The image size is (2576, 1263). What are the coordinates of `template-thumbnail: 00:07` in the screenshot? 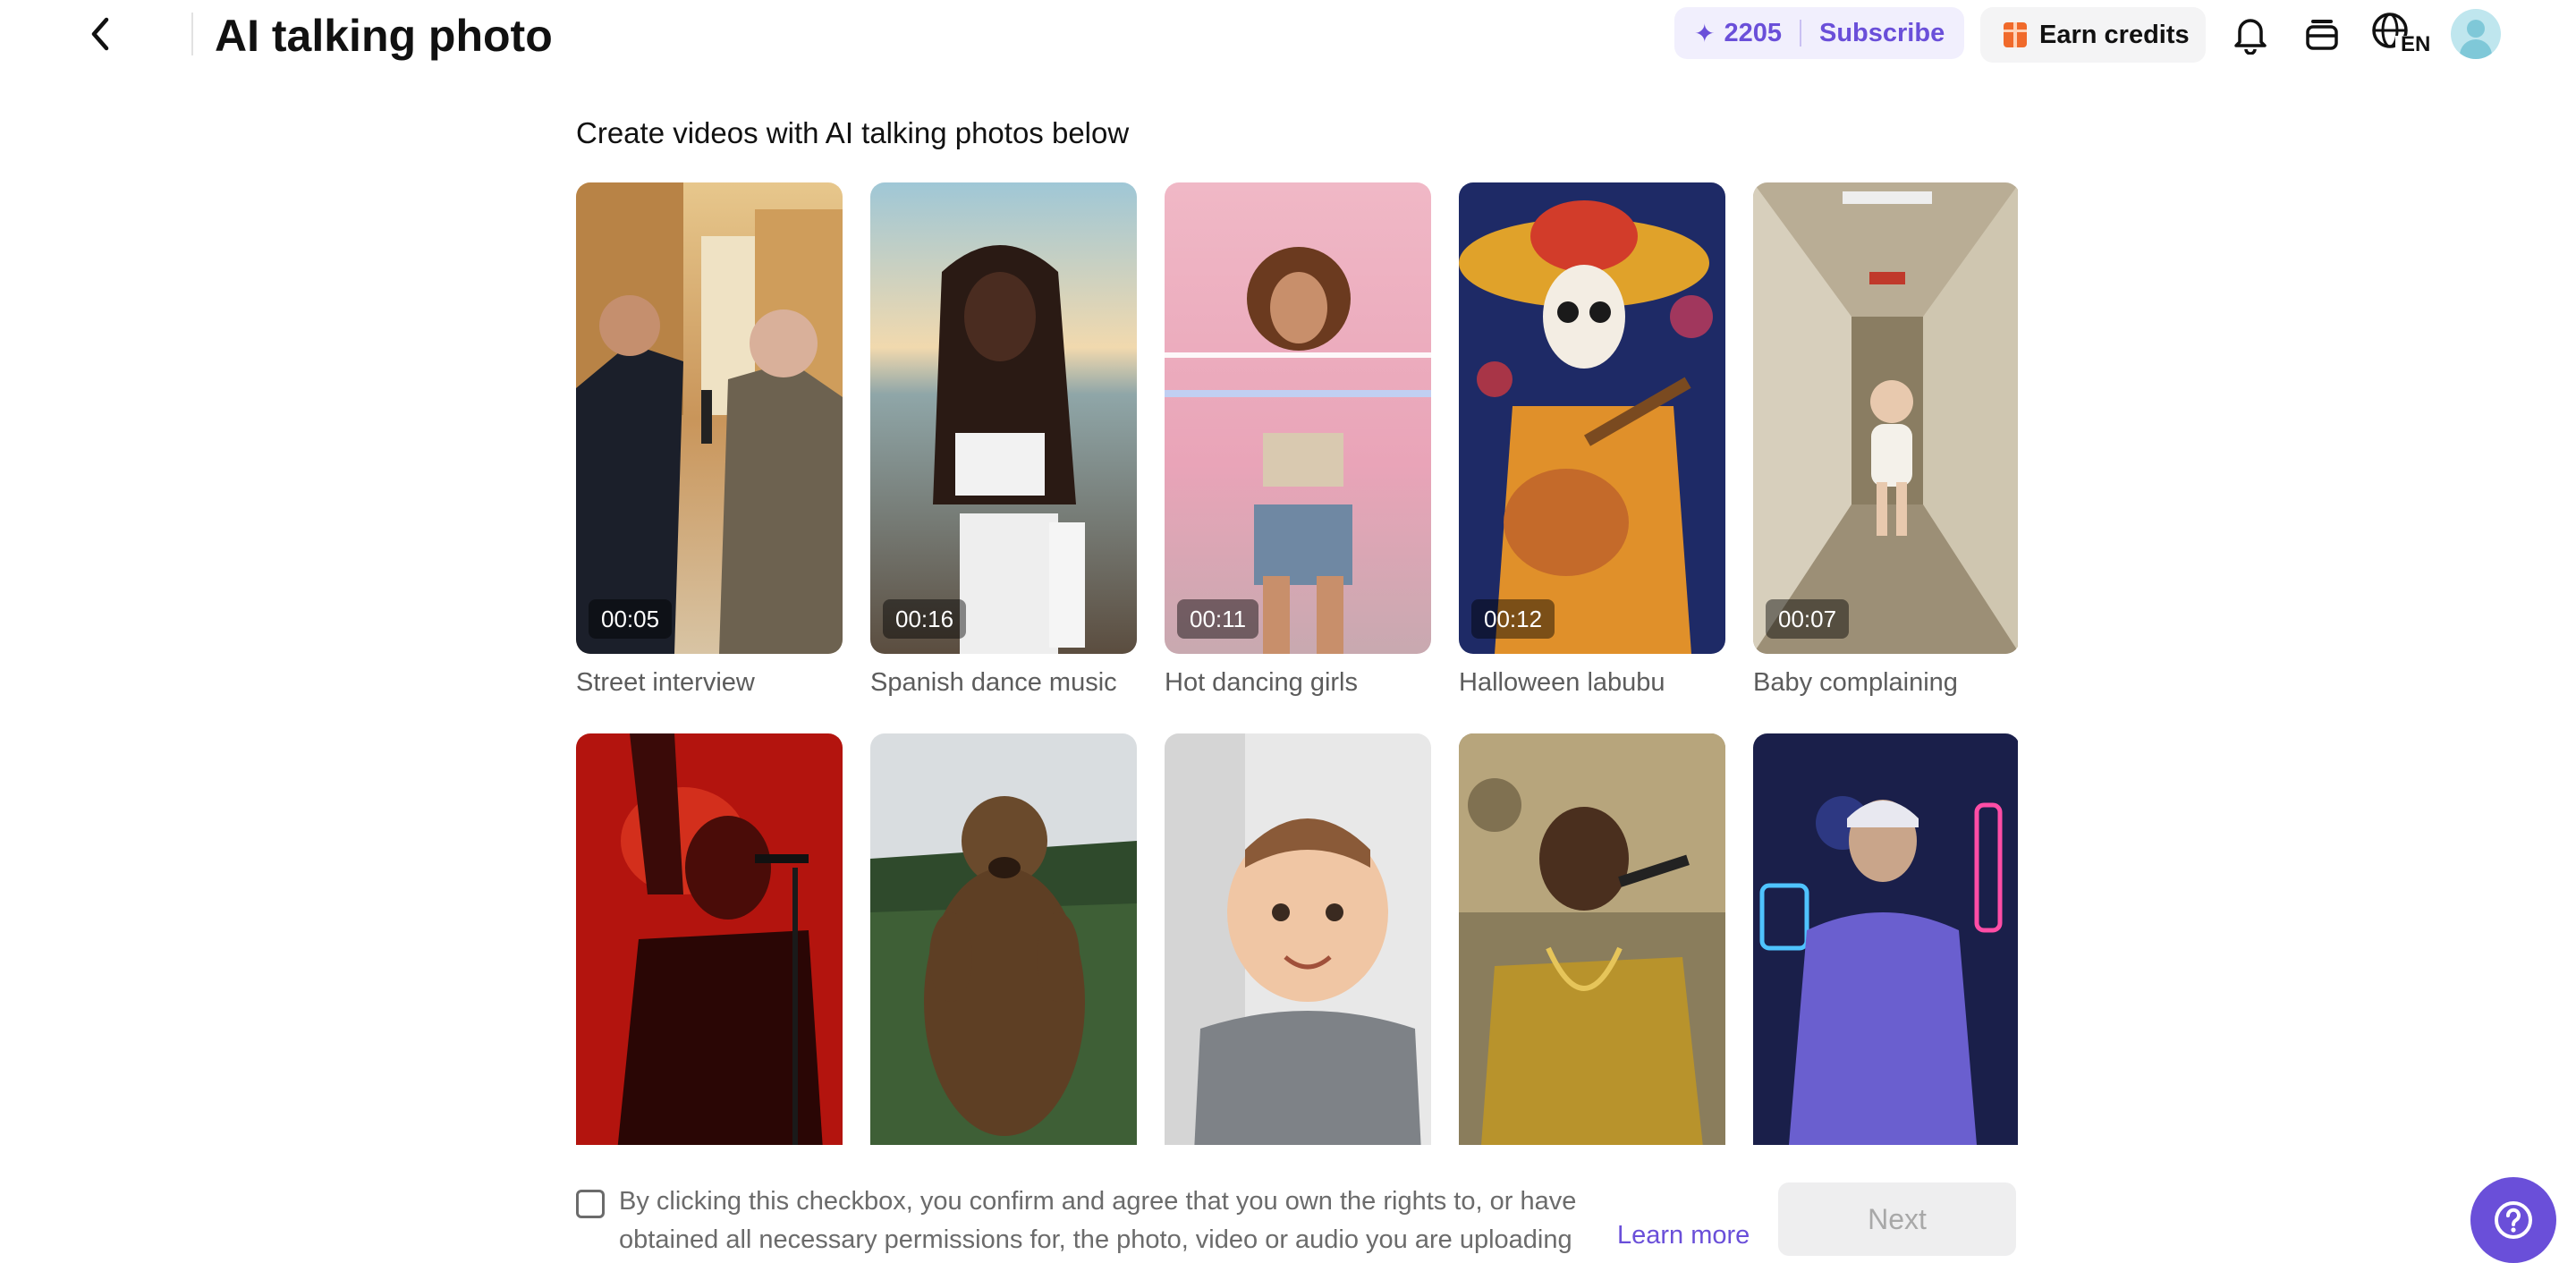 It's located at (1885, 418).